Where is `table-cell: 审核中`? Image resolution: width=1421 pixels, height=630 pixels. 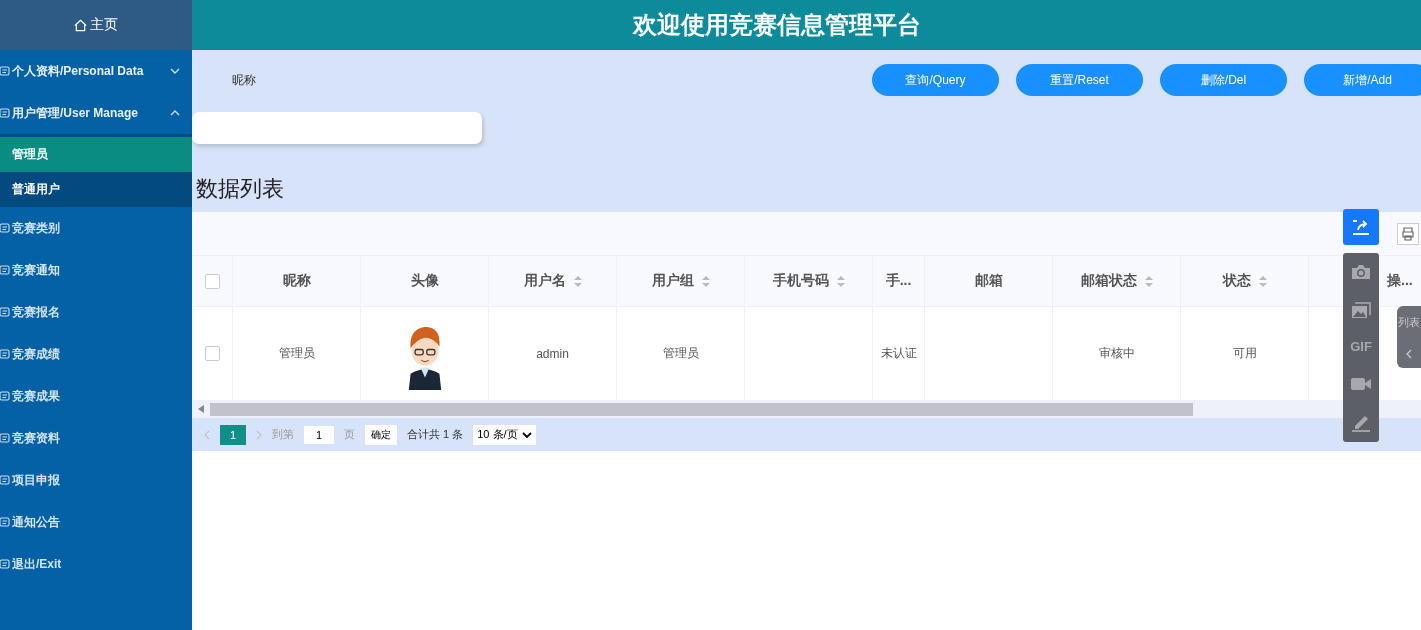
table-cell: 审核中 is located at coordinates (1116, 353).